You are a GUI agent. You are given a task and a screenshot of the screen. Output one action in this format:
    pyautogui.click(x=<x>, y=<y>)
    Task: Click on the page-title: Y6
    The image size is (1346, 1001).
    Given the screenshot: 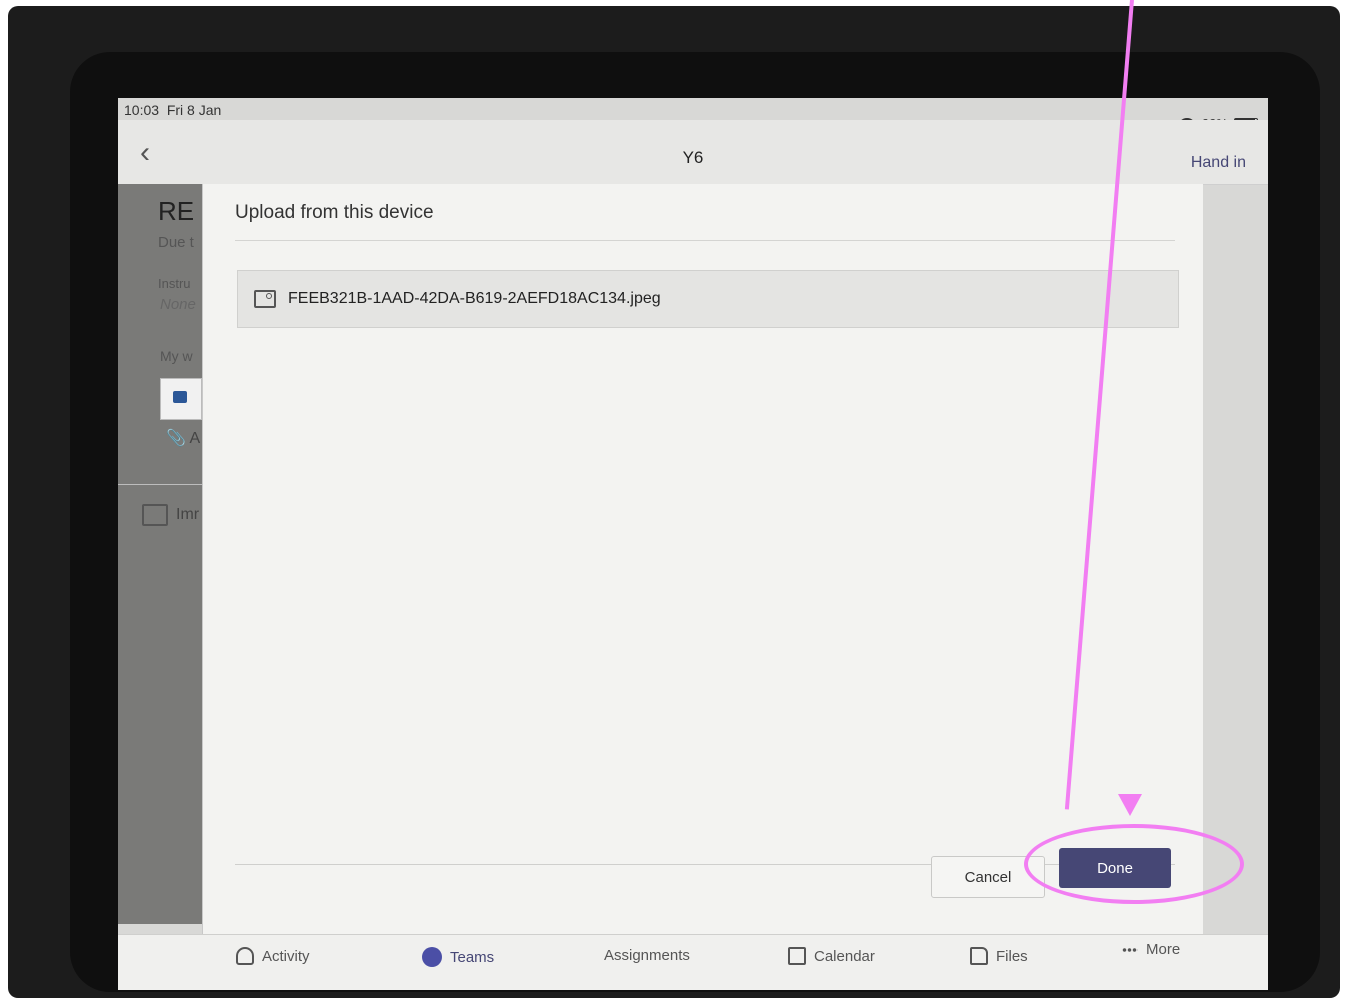 What is the action you would take?
    pyautogui.click(x=693, y=157)
    